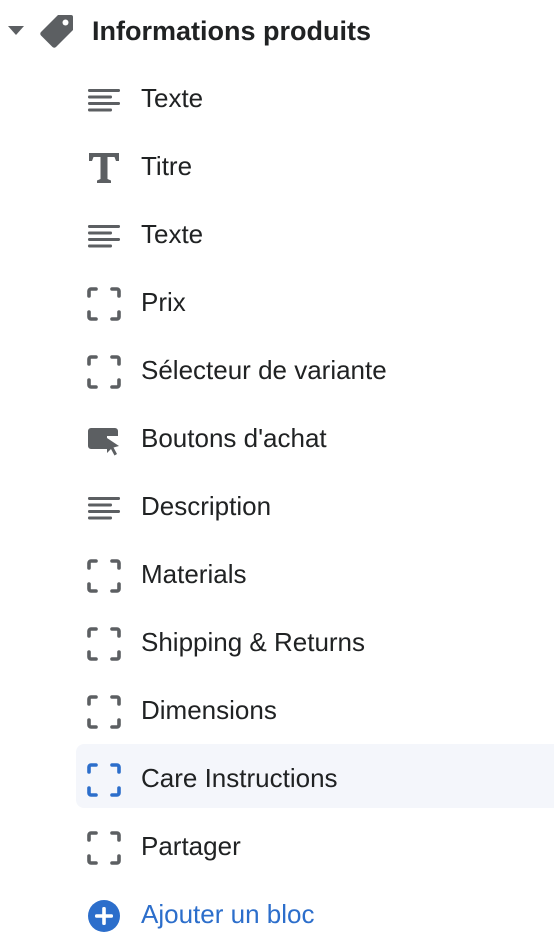  I want to click on block-label: Materials, so click(194, 574).